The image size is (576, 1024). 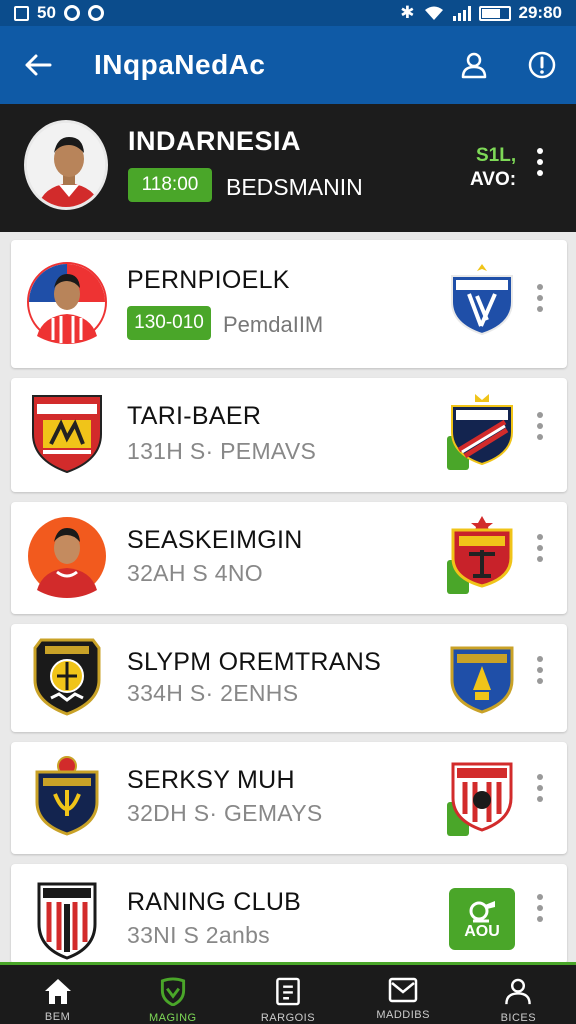 I want to click on info-button, so click(x=542, y=65).